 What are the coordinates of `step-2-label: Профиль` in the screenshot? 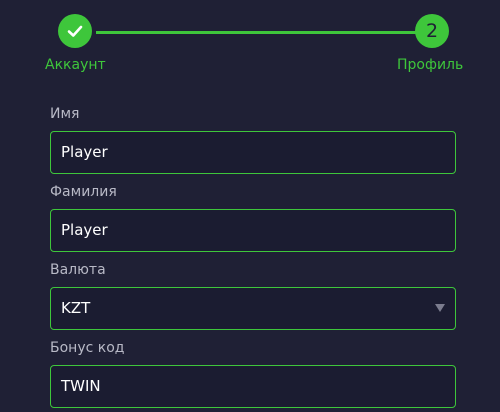 It's located at (430, 65).